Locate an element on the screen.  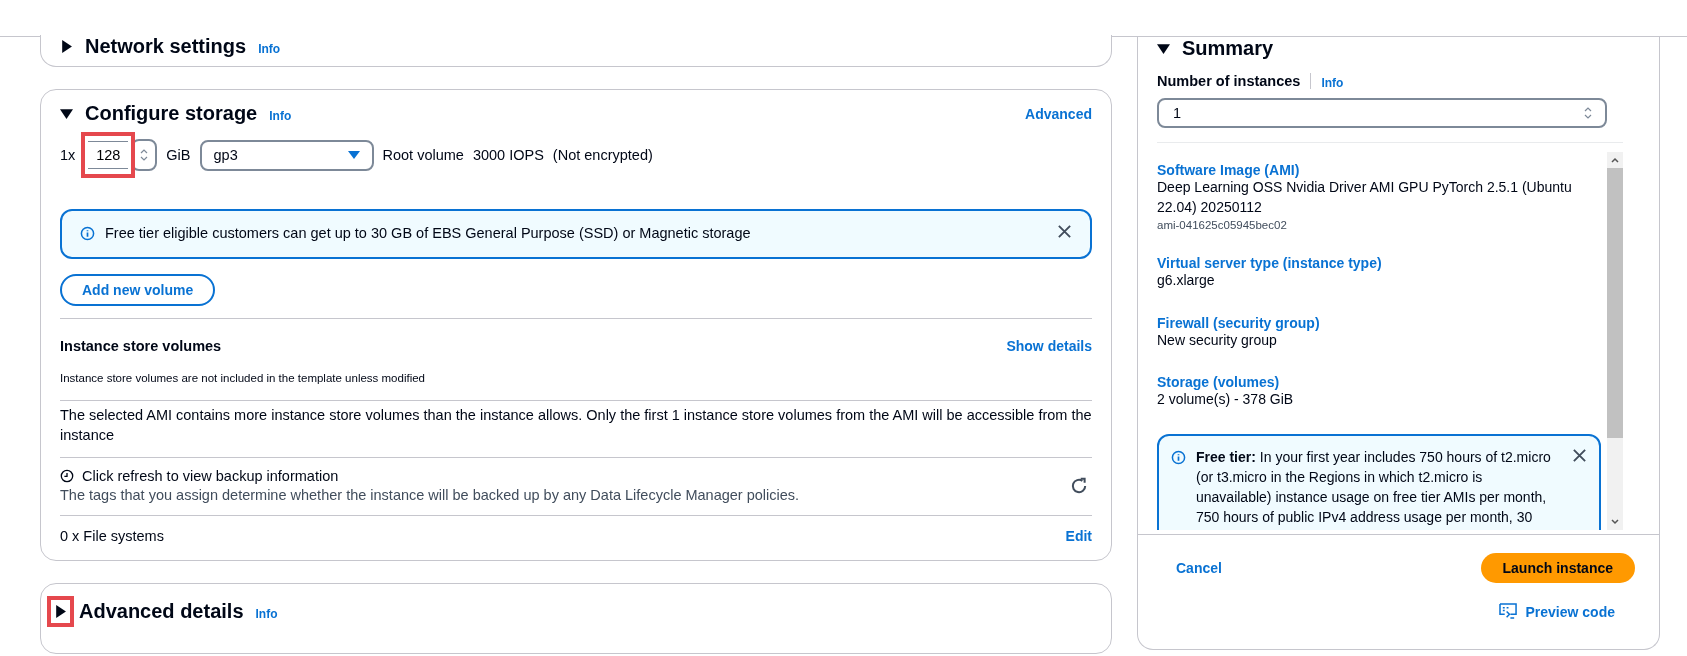
edit-link: Edit is located at coordinates (1078, 536).